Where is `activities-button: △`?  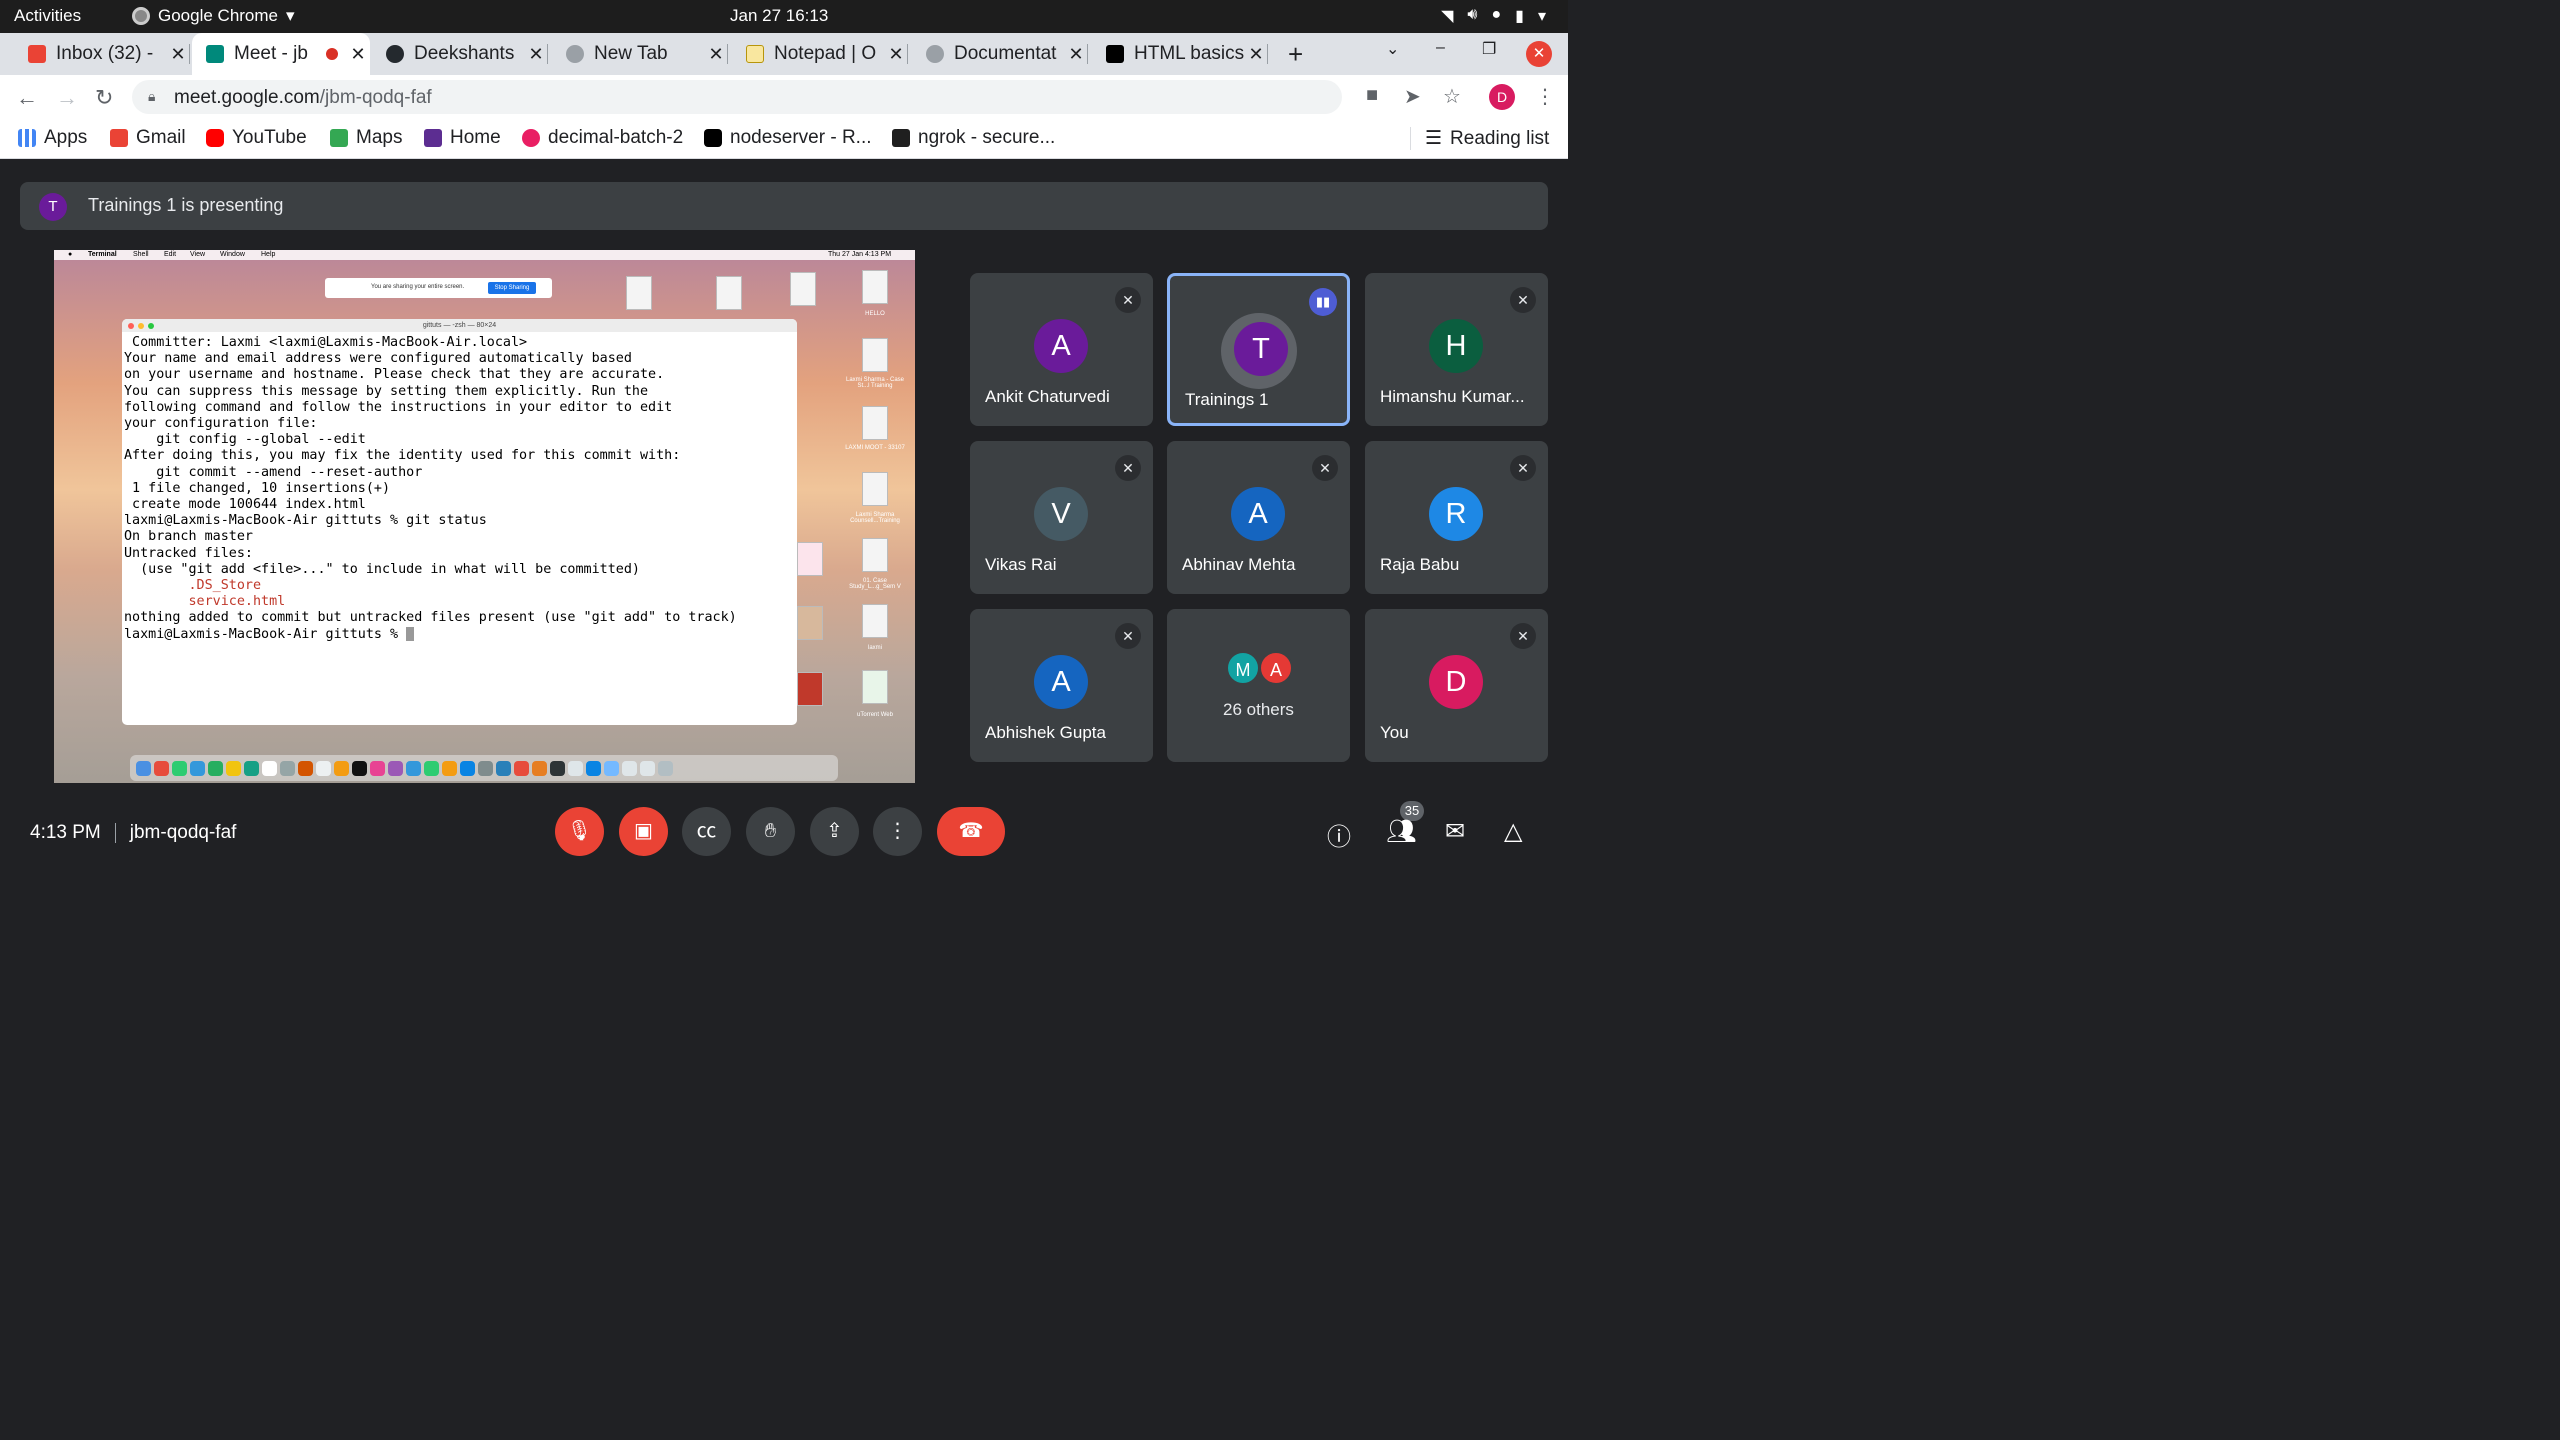 activities-button: △ is located at coordinates (1513, 831).